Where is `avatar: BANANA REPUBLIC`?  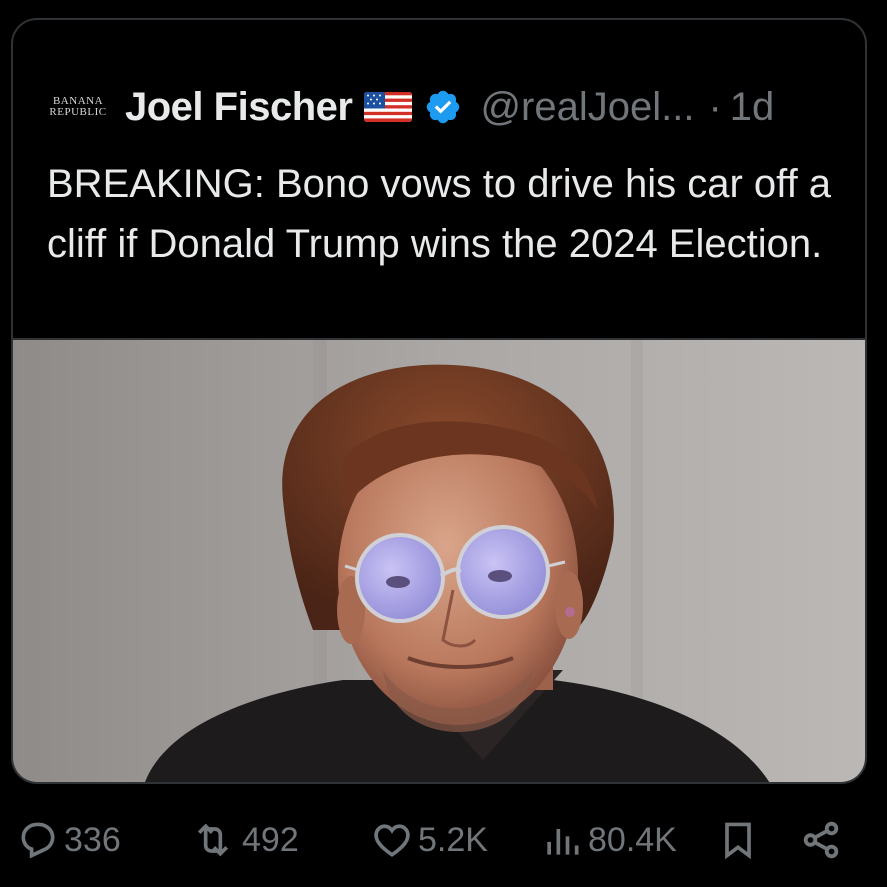 avatar: BANANA REPUBLIC is located at coordinates (78, 107).